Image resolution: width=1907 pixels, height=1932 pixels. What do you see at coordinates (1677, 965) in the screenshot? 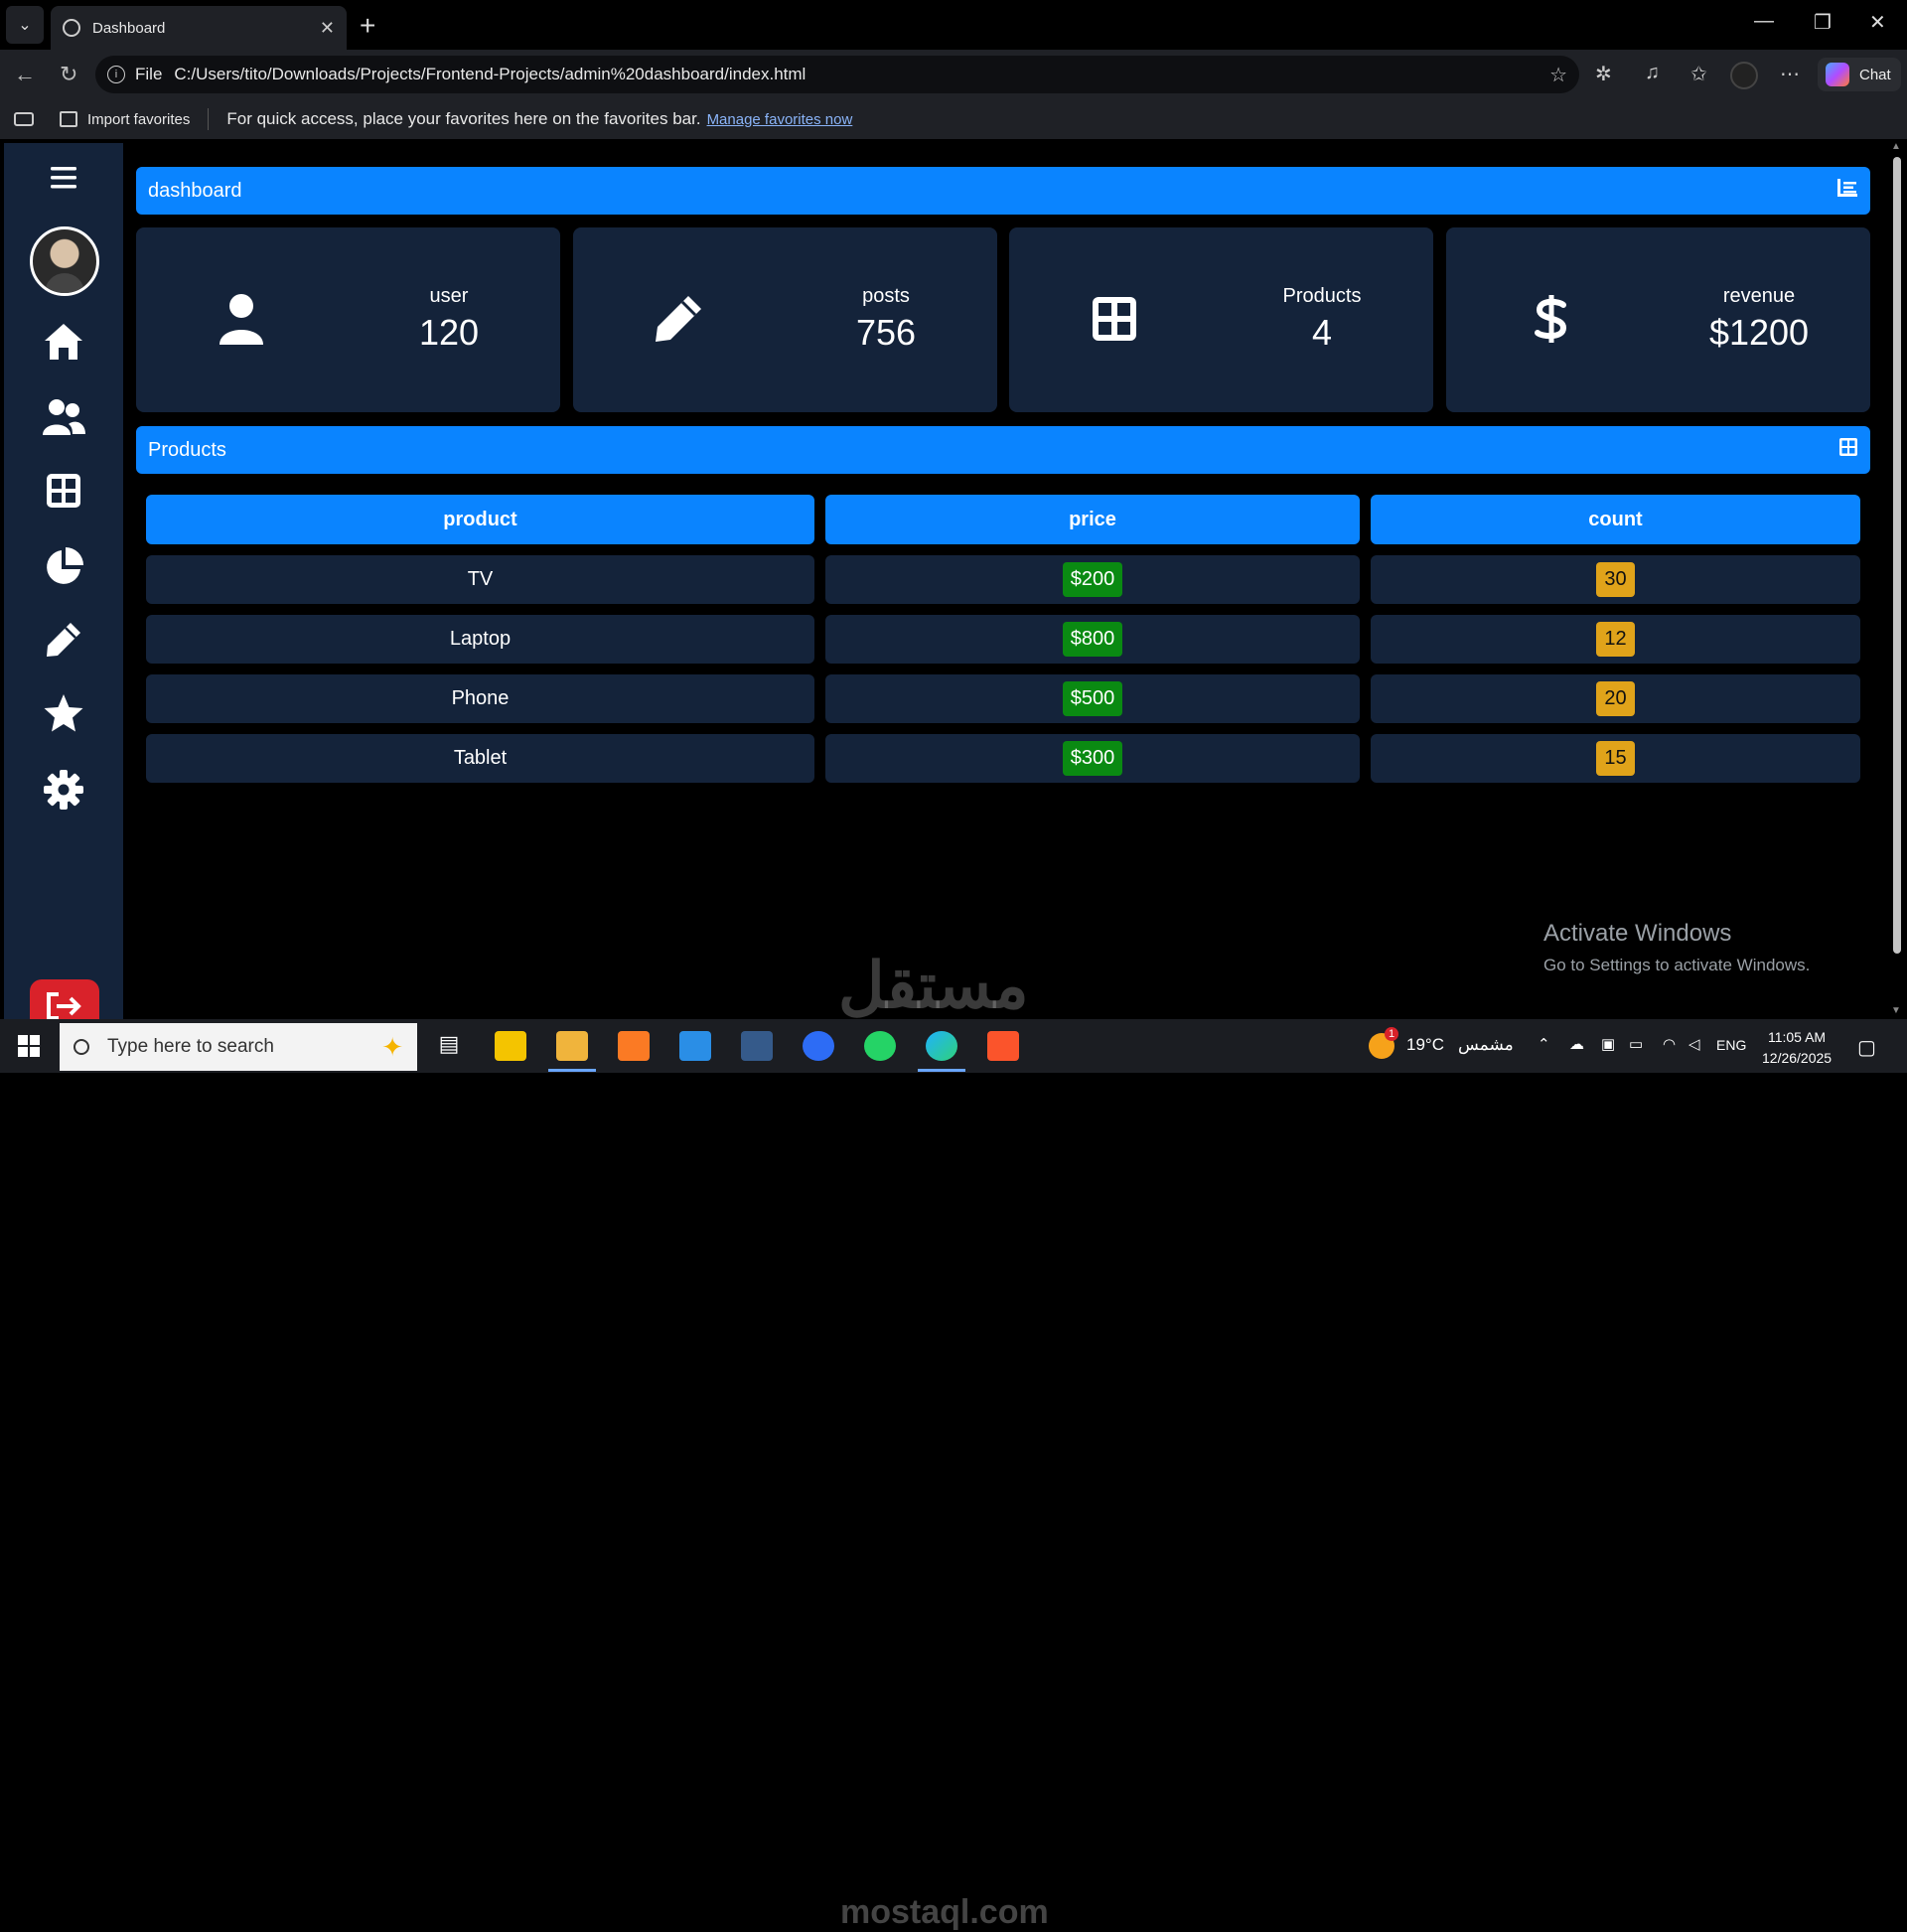
I see `activate-subtitle: Go to Settings to activate Windows.` at bounding box center [1677, 965].